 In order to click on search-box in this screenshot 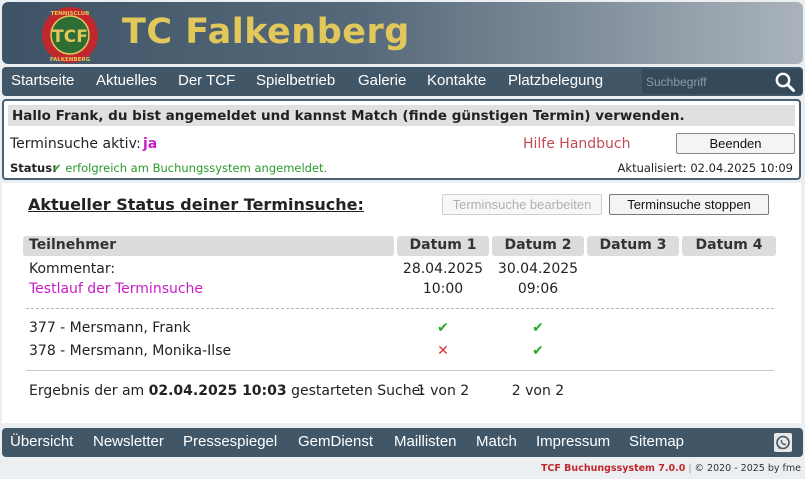, I will do `click(722, 81)`.